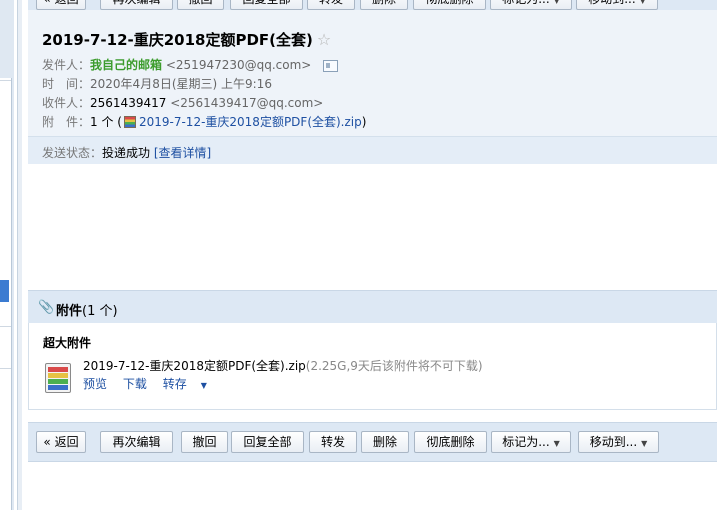 This screenshot has height=510, width=717. Describe the element at coordinates (372, 150) in the screenshot. I see `delivery-status-bar: 发送状态：投递成功 [查看详情]` at that location.